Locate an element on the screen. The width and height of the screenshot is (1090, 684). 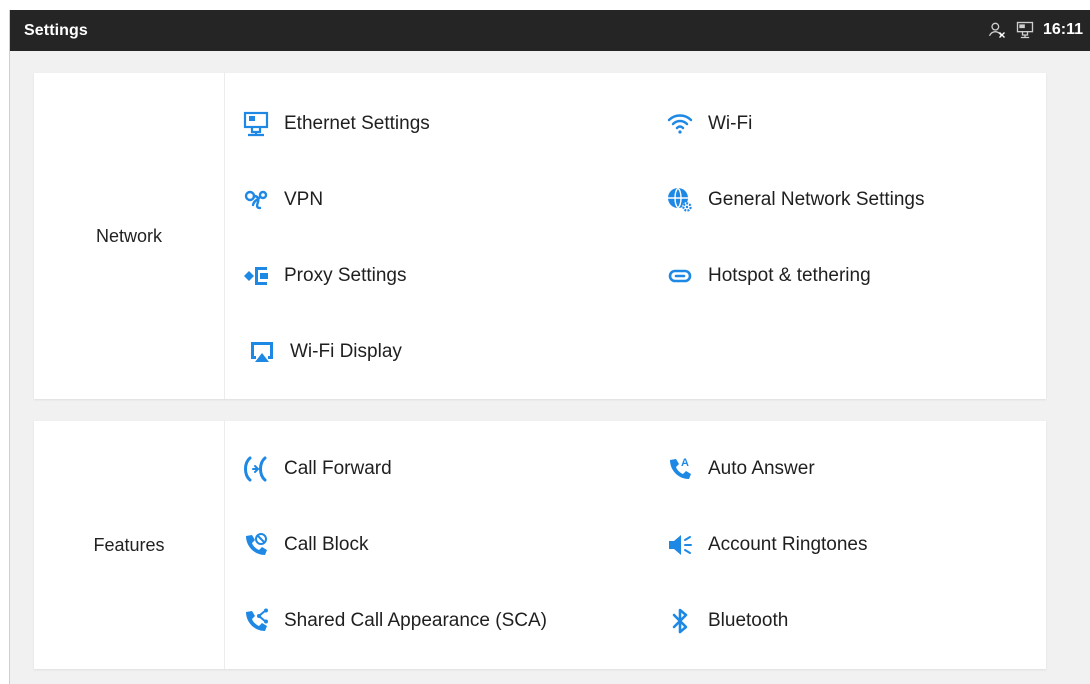
auto-answer-item: A Auto Answer is located at coordinates (740, 469).